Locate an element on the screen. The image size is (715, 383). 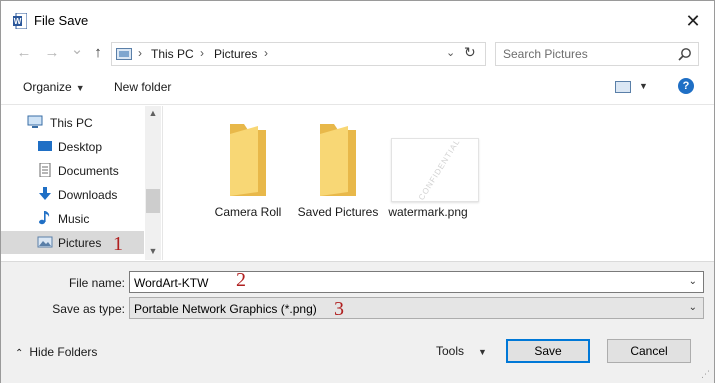
organize-label: Organize is located at coordinates (47, 87).